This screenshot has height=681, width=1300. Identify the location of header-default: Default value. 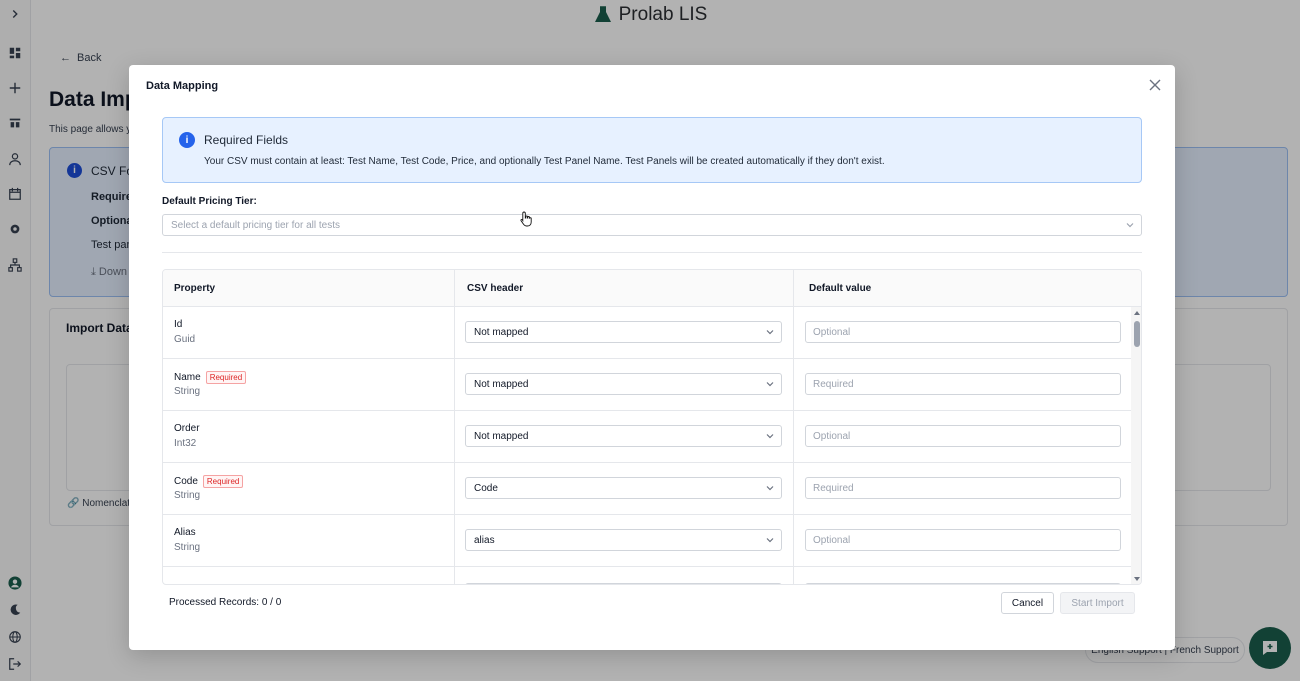
(840, 288).